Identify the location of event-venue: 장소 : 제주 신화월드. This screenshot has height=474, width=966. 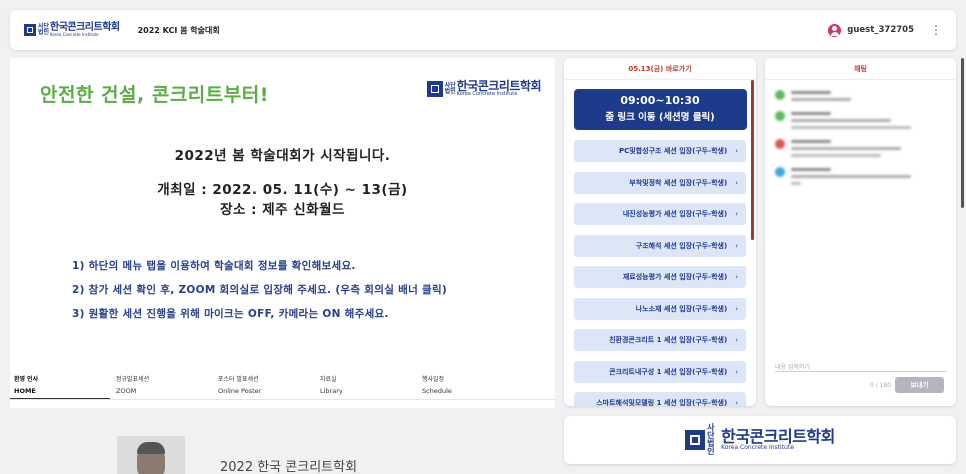
(282, 210).